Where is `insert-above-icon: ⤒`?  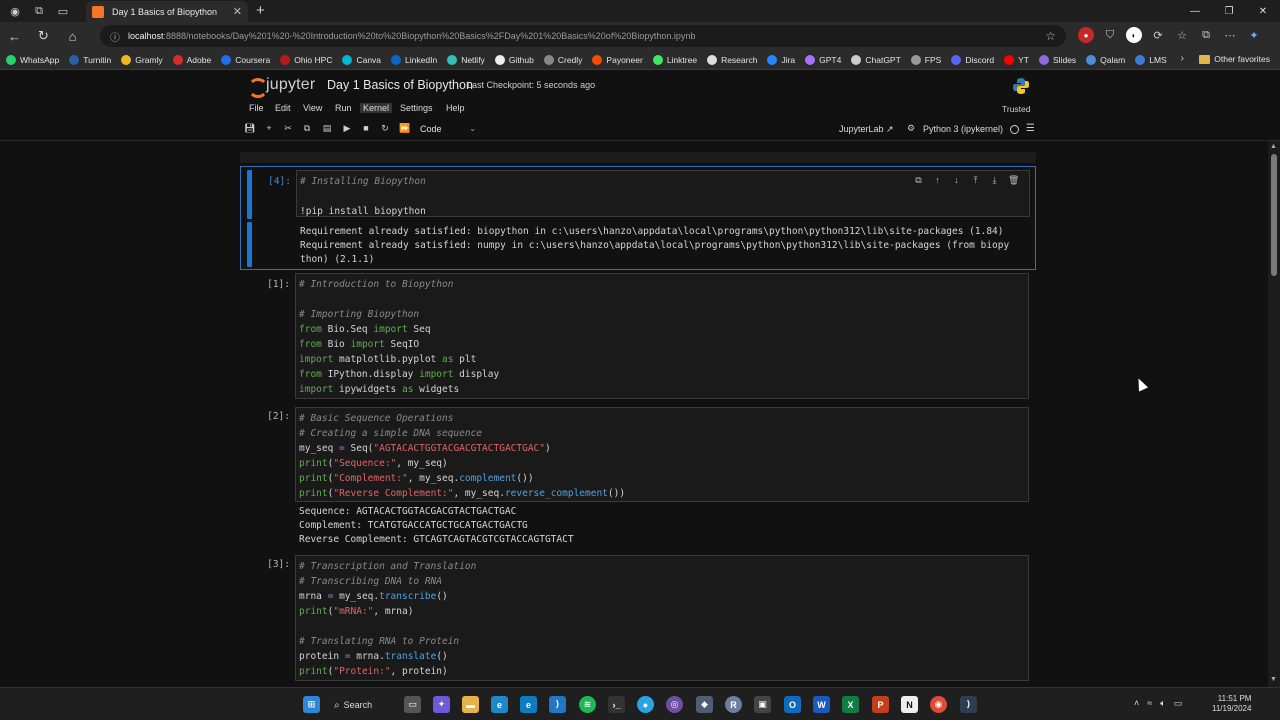 insert-above-icon: ⤒ is located at coordinates (975, 180).